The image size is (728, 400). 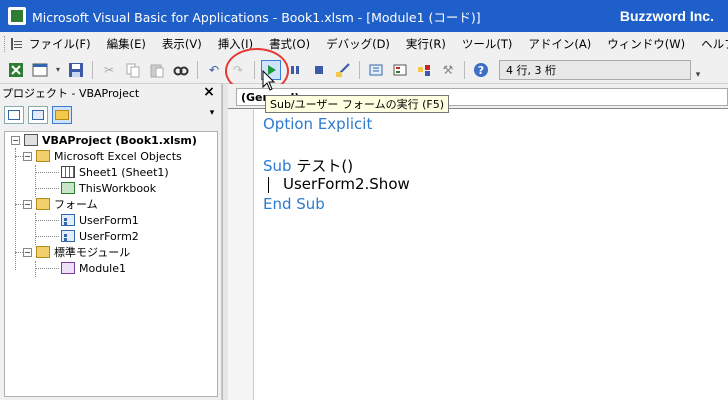 What do you see at coordinates (76, 204) in the screenshot?
I see `tree-item-label: フォーム` at bounding box center [76, 204].